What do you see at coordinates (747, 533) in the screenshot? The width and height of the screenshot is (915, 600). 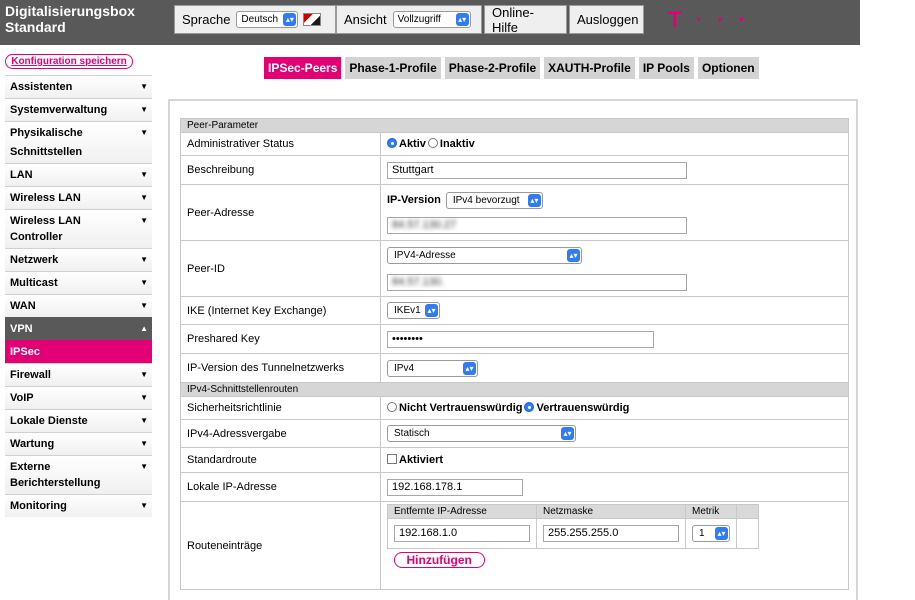 I see `route-row-empty` at bounding box center [747, 533].